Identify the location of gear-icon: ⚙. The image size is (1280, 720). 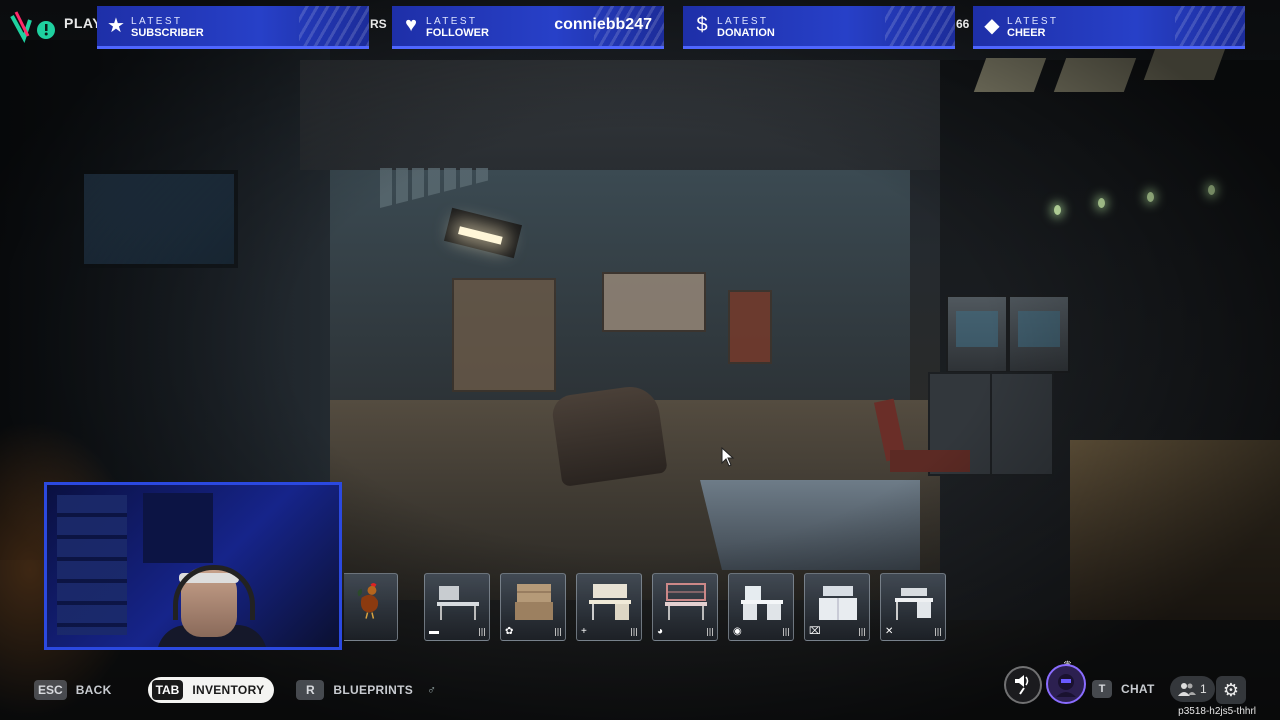
(1231, 689).